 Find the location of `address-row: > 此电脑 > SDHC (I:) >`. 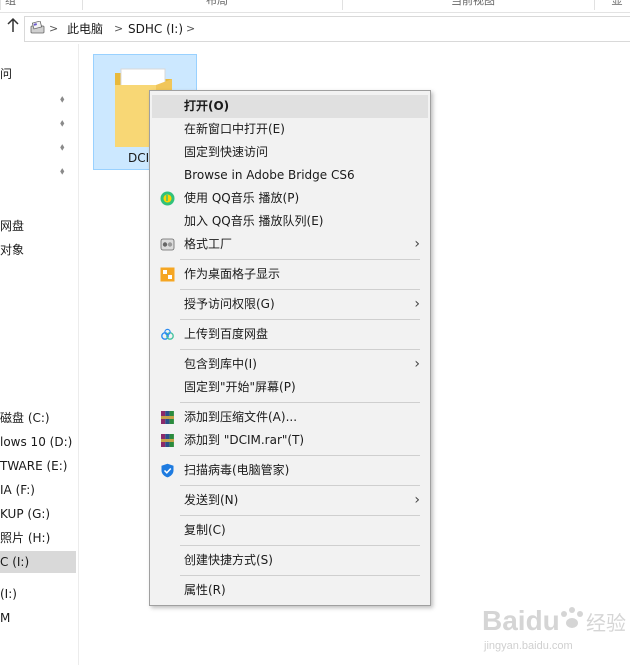

address-row: > 此电脑 > SDHC (I:) > is located at coordinates (315, 28).